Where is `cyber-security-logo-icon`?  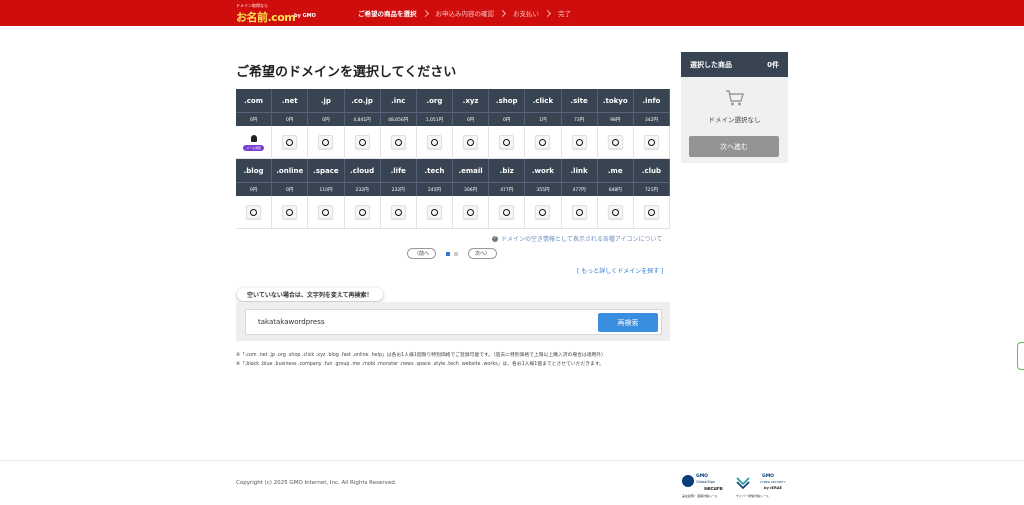
cyber-security-logo-icon is located at coordinates (743, 483).